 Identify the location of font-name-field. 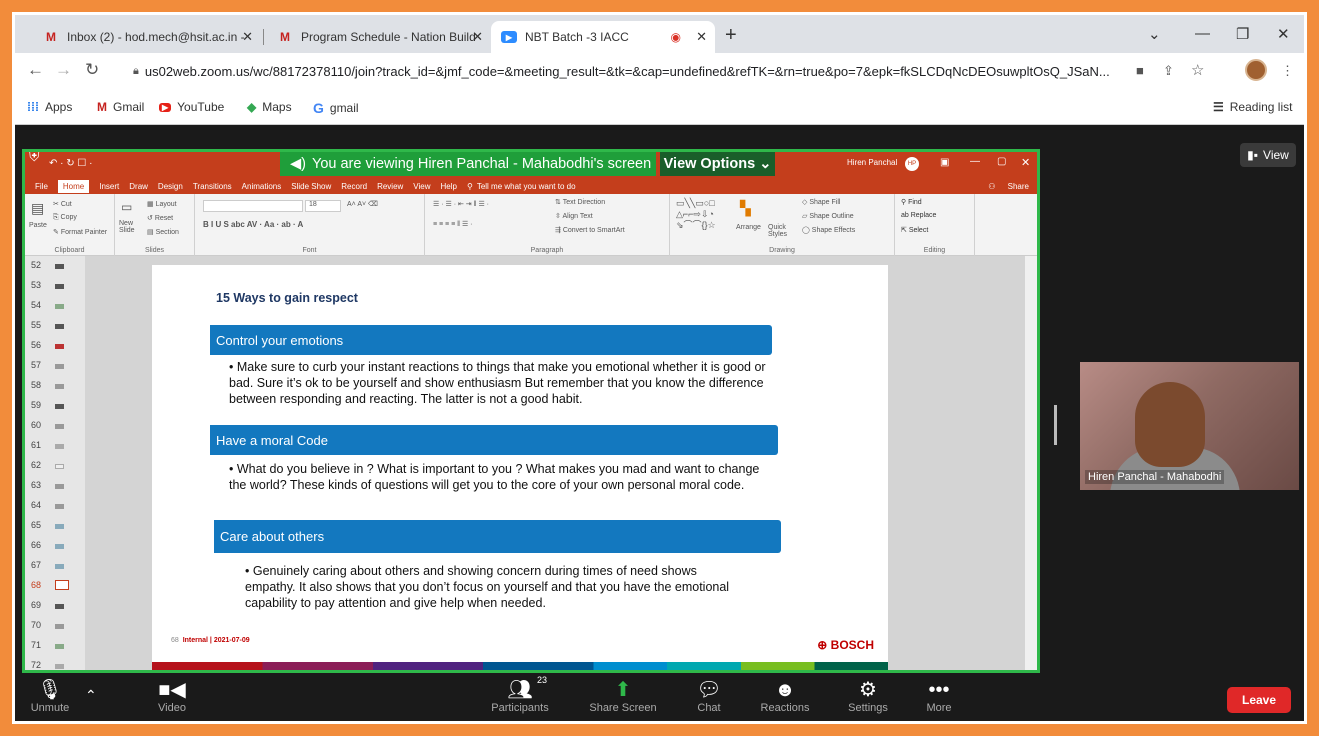
(253, 206).